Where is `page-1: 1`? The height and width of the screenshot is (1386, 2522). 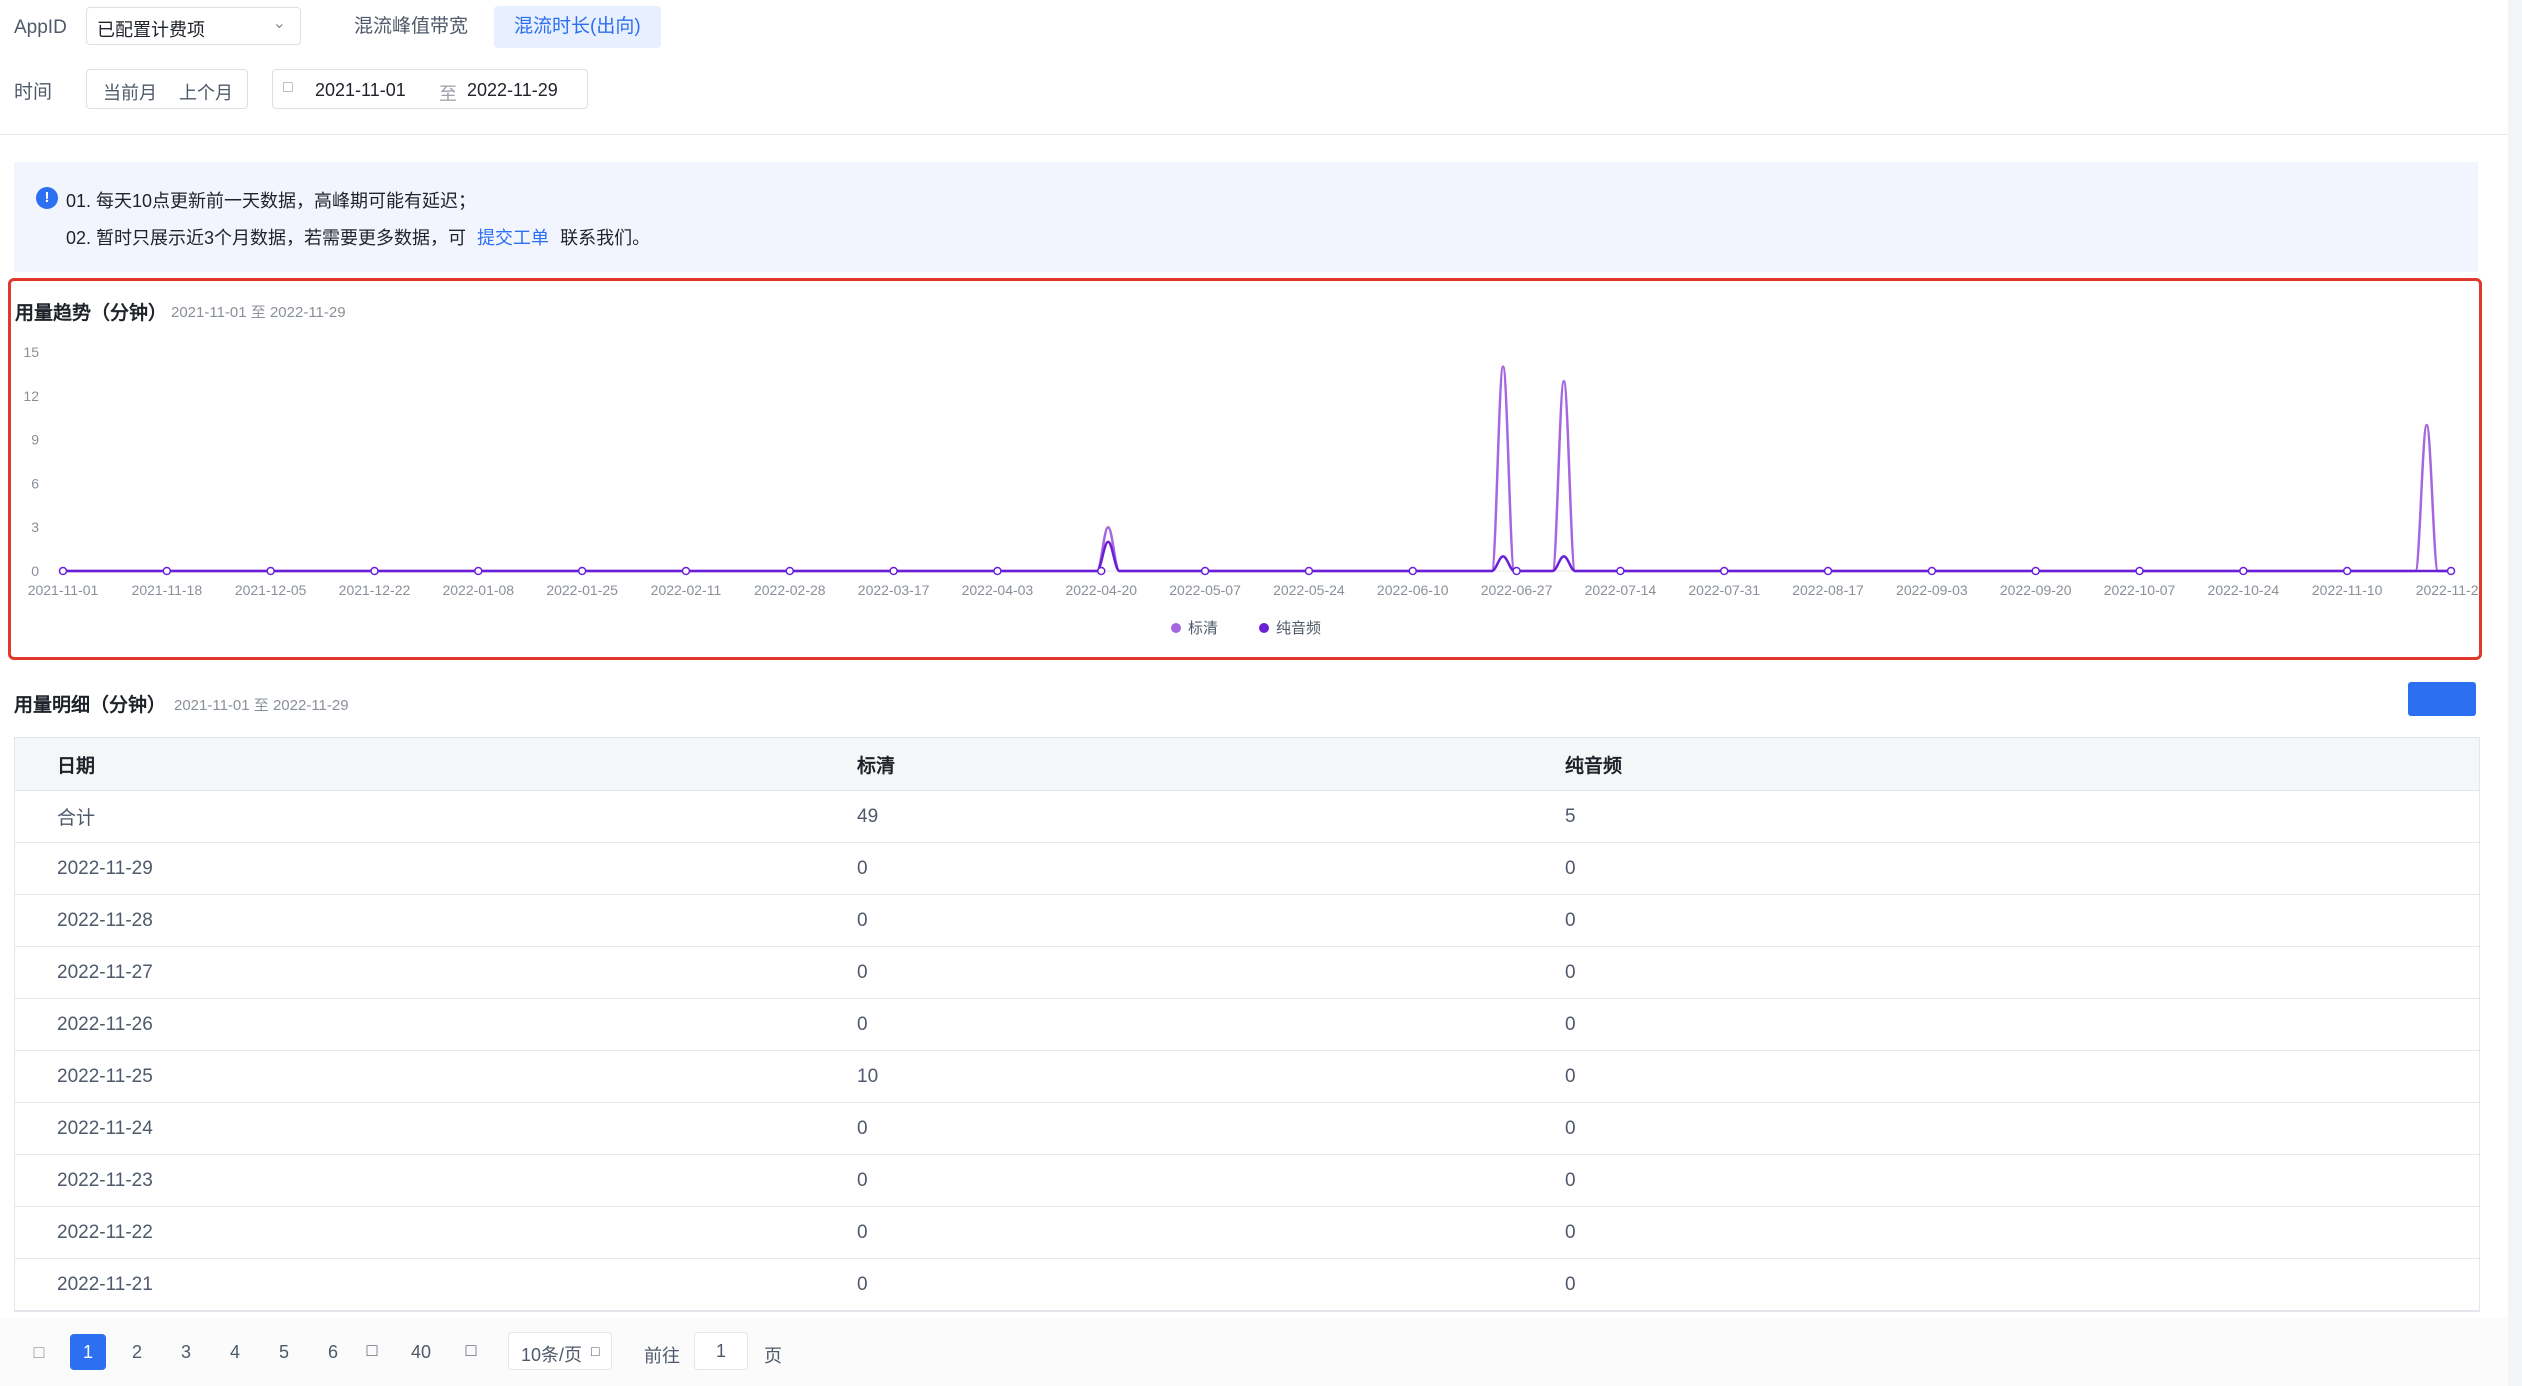
page-1: 1 is located at coordinates (88, 1352).